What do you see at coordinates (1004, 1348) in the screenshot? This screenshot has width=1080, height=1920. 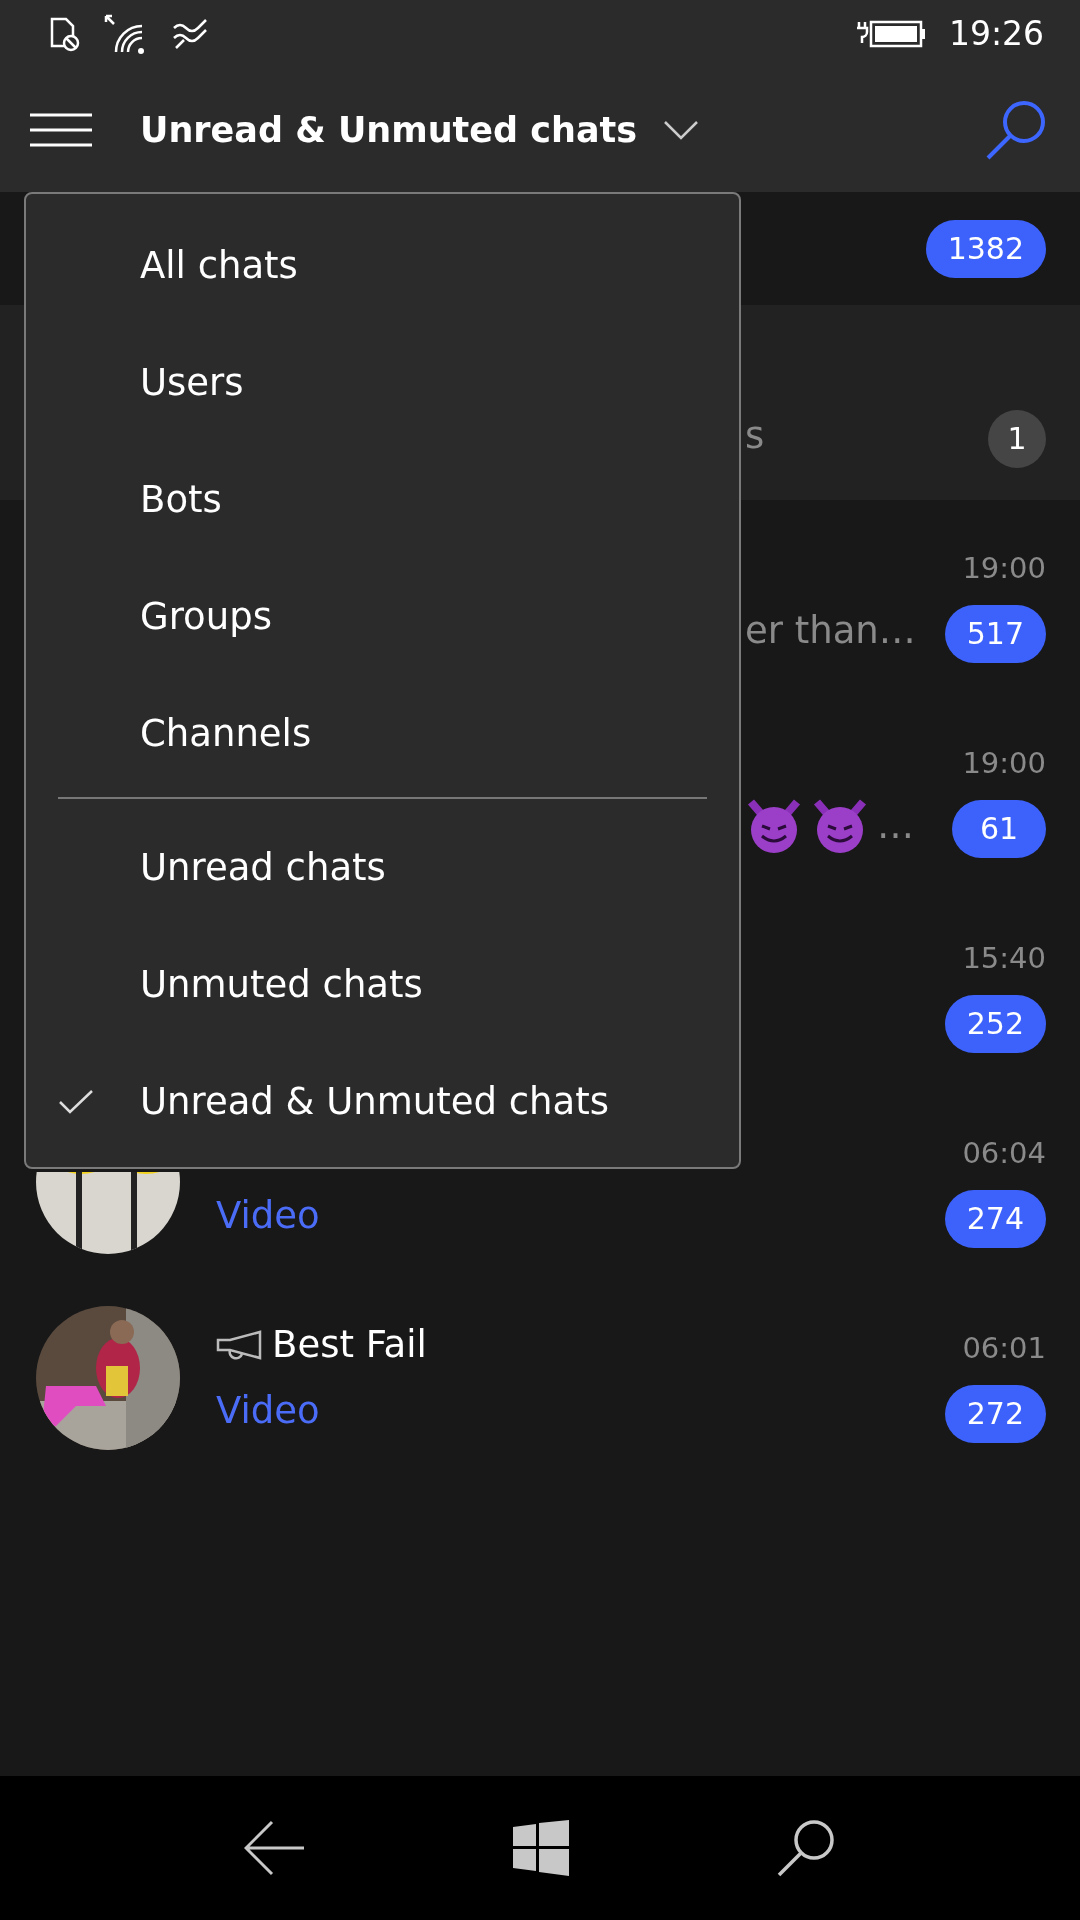 I see `chat-time: 06:01` at bounding box center [1004, 1348].